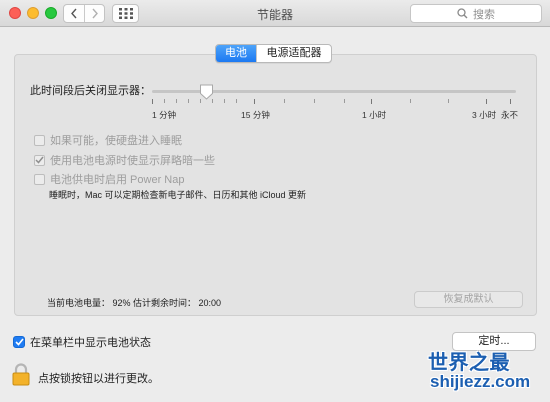 The image size is (550, 402). Describe the element at coordinates (468, 299) in the screenshot. I see `restore-defaults-button: 恢复成默认` at that location.